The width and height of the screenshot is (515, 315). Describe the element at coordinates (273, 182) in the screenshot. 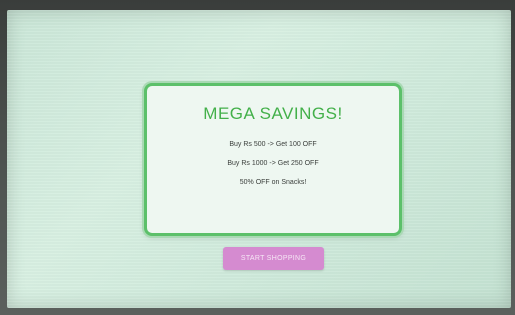

I see `offer-item: 50% OFF on Snacks!` at that location.